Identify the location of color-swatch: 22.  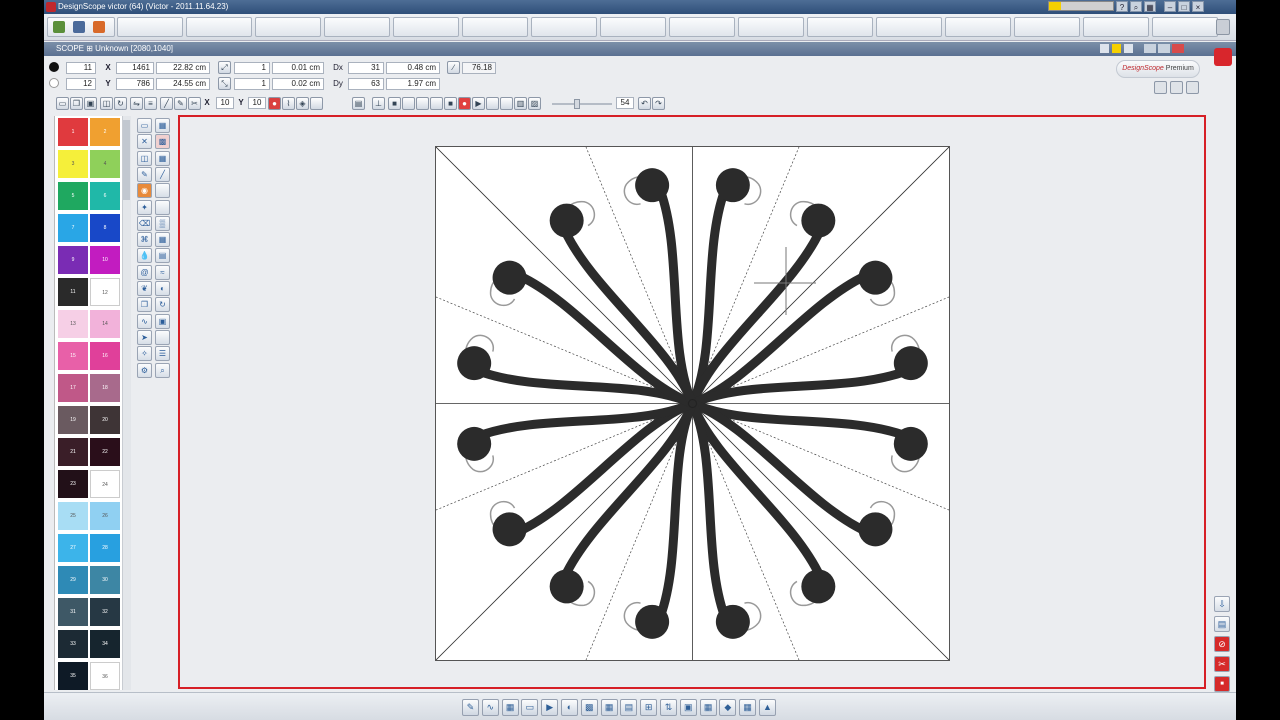
(105, 452).